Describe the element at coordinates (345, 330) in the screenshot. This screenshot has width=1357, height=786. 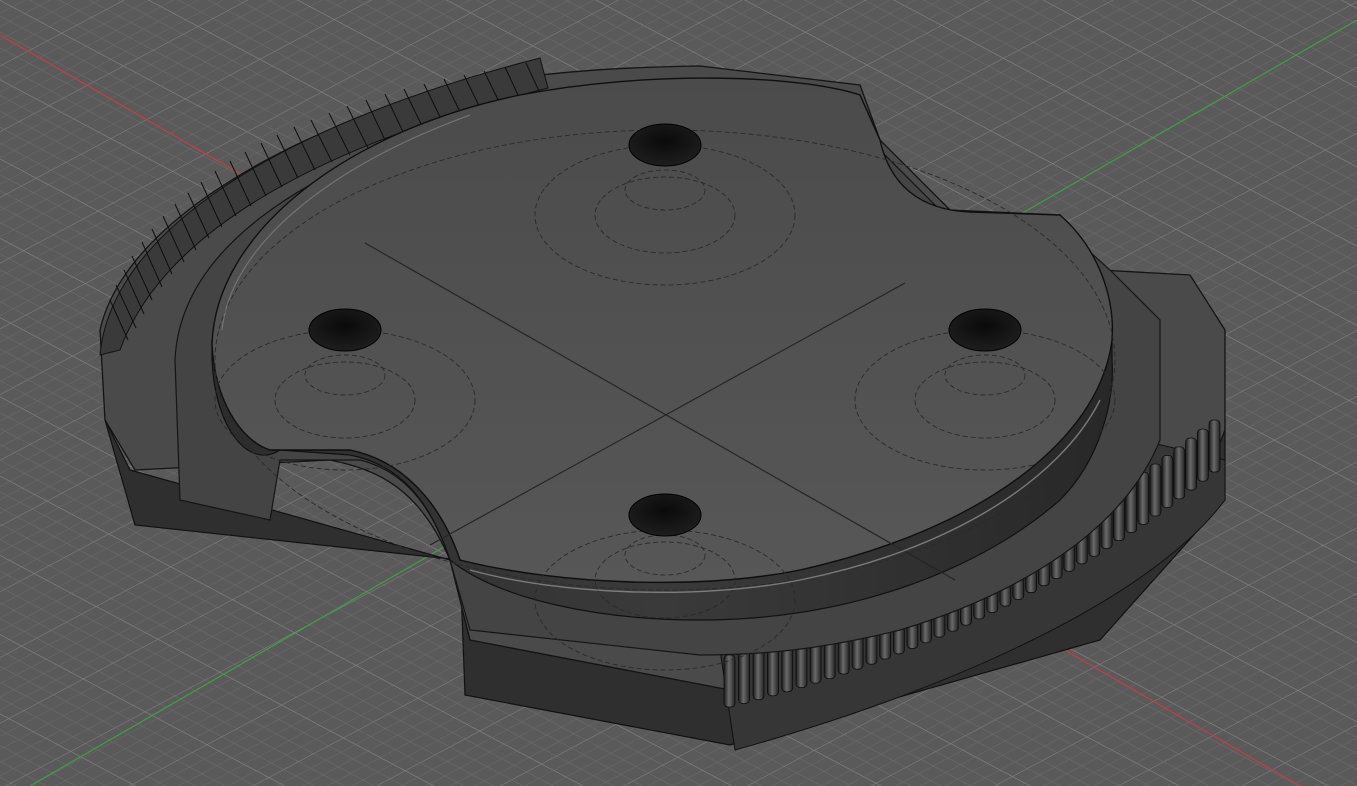
I see `hole-left` at that location.